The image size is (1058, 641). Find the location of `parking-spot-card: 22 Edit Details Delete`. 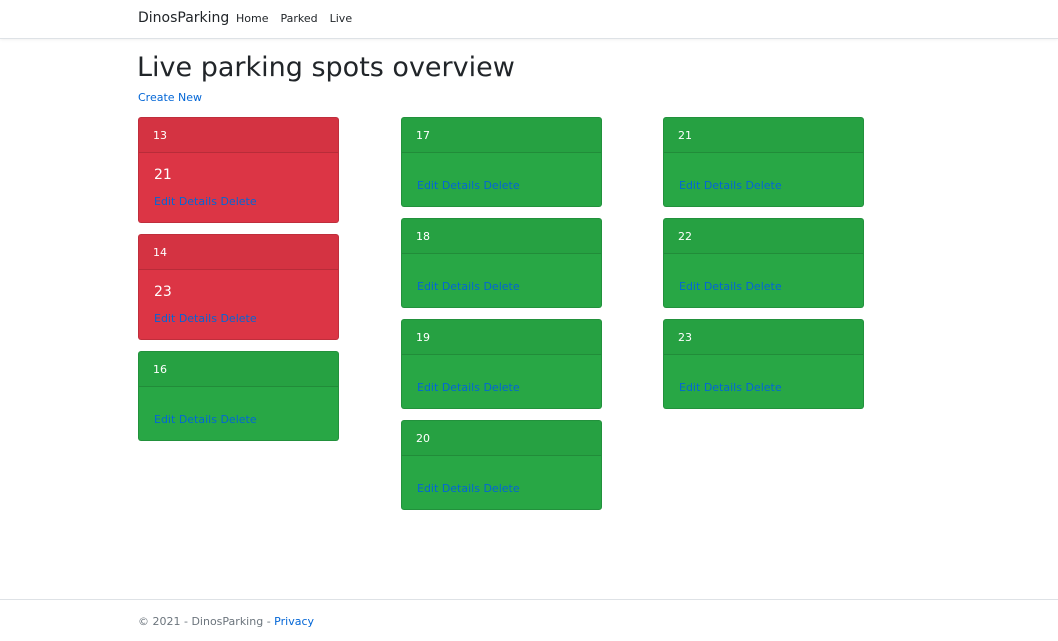

parking-spot-card: 22 Edit Details Delete is located at coordinates (763, 263).